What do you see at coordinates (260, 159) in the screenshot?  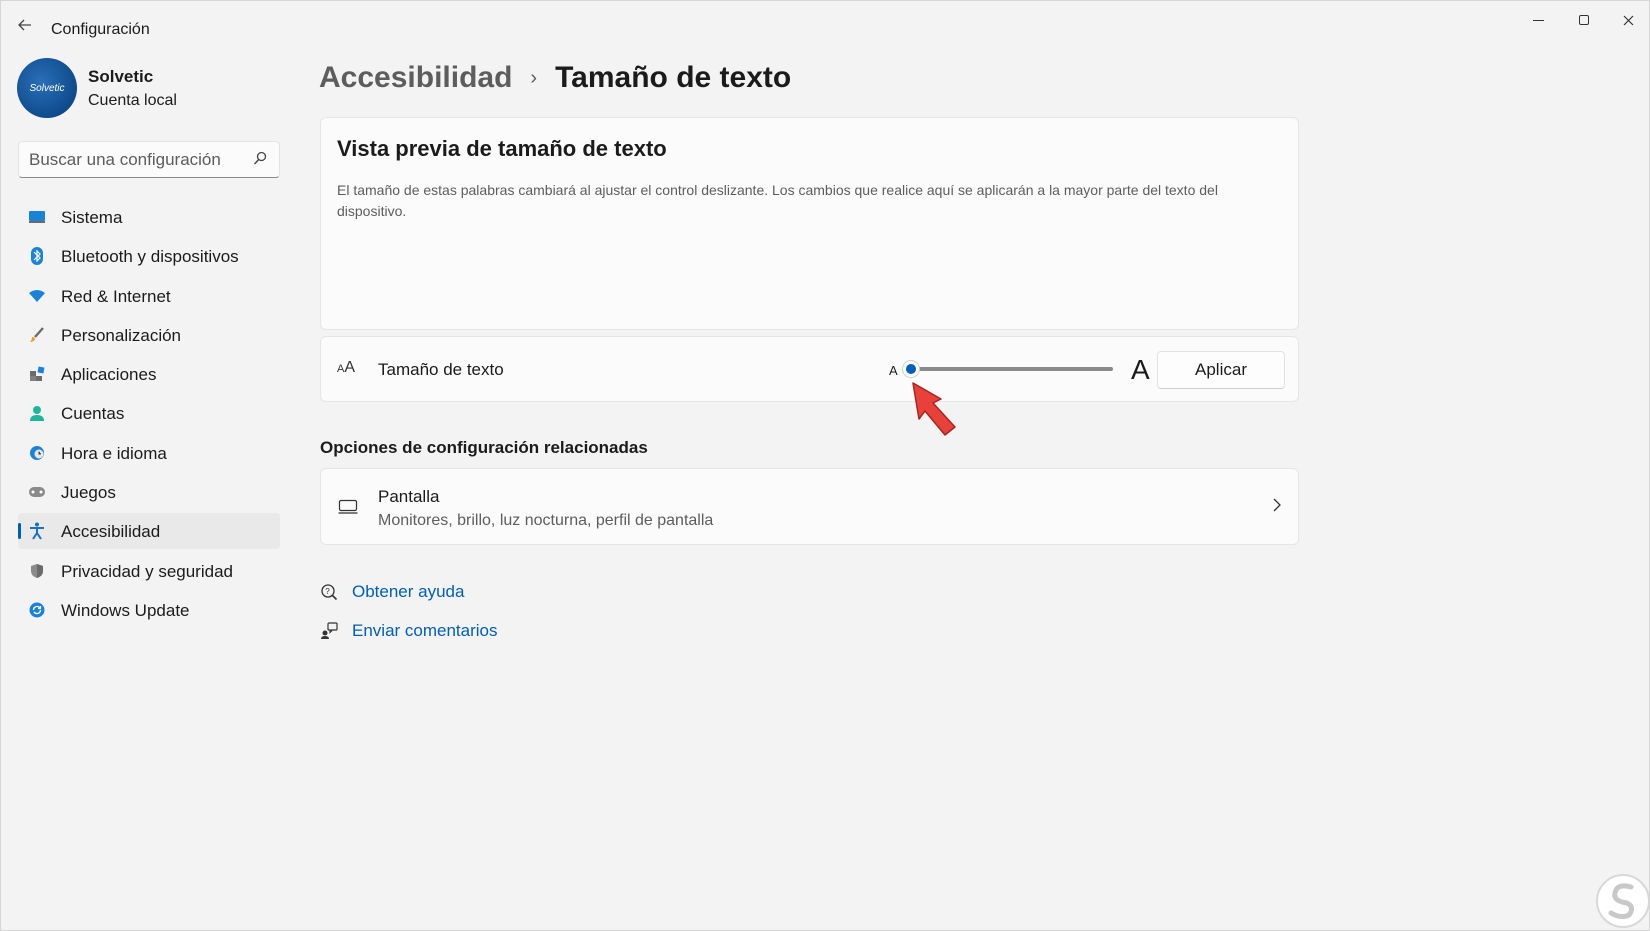 I see `search-icon` at bounding box center [260, 159].